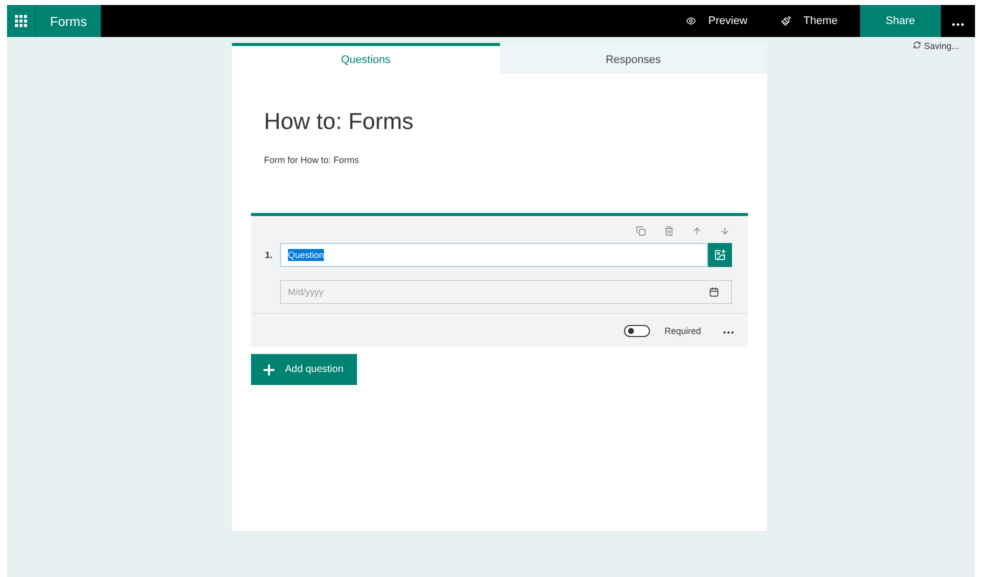 The image size is (982, 577). I want to click on question-number: 1., so click(269, 255).